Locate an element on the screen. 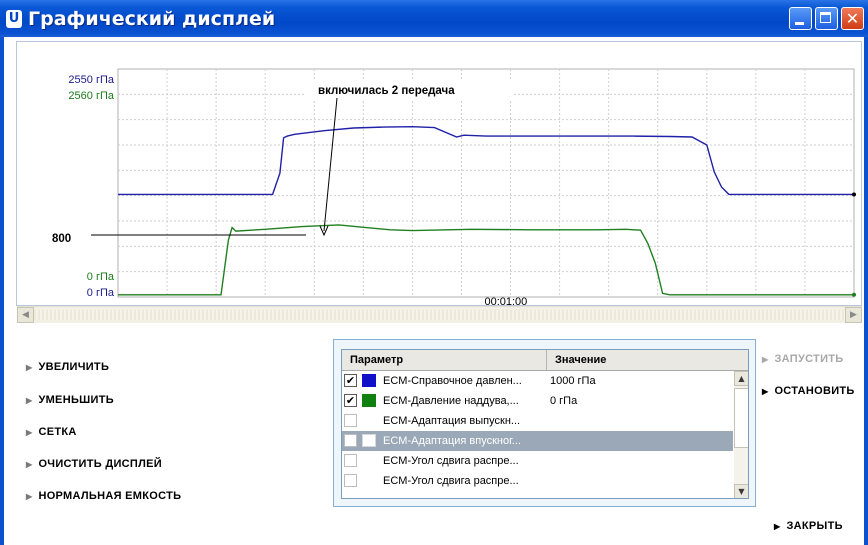  close-label: ЗАКРЫТЬ is located at coordinates (814, 526).